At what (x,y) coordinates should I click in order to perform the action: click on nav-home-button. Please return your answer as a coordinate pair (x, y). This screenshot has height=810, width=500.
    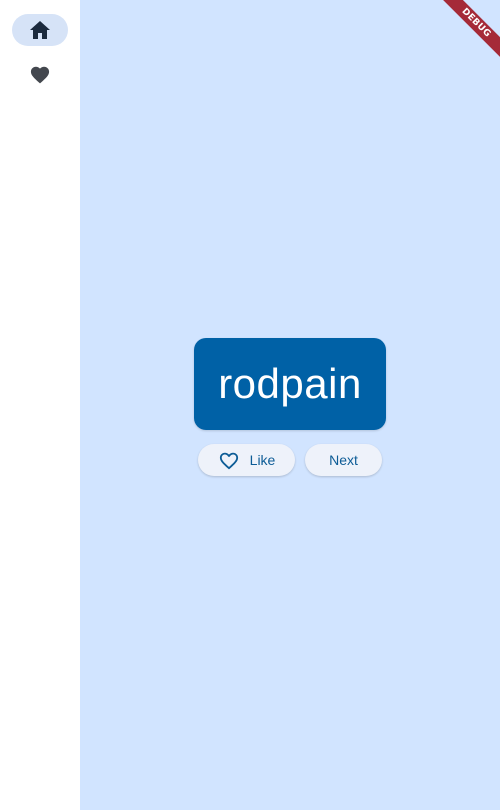
    Looking at the image, I should click on (40, 30).